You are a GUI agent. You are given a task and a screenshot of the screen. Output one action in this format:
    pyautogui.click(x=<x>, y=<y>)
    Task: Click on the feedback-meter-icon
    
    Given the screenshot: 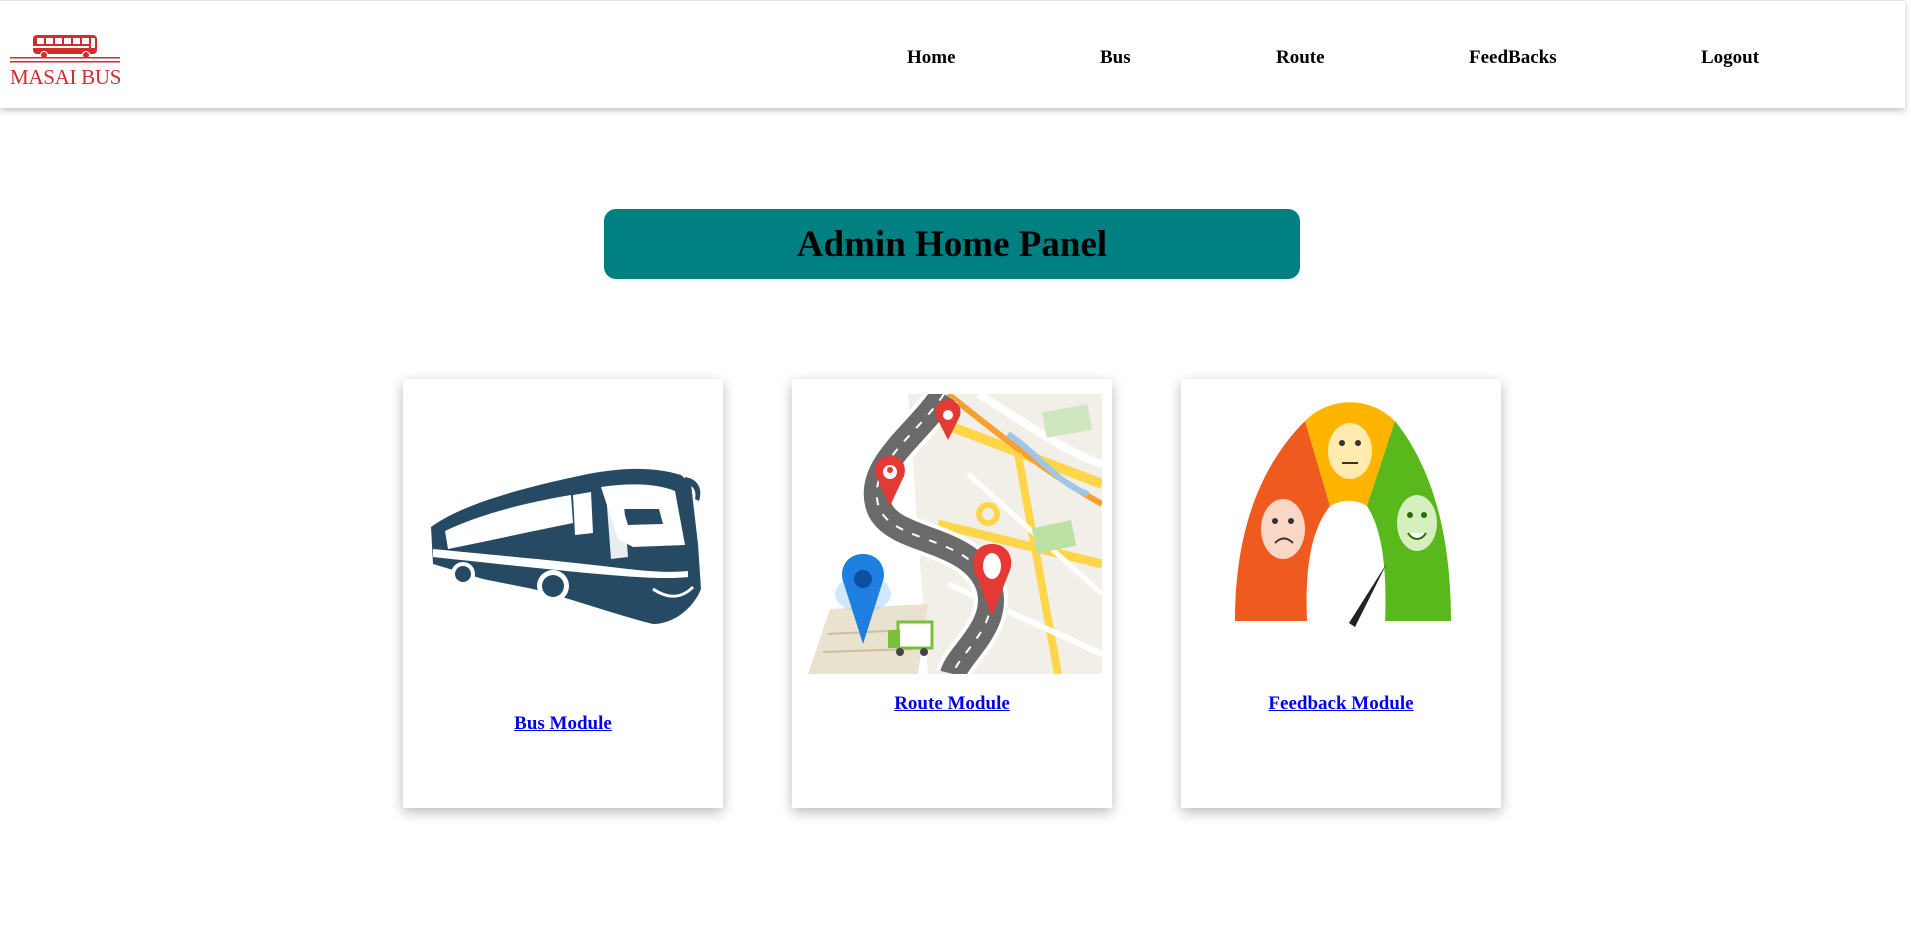 What is the action you would take?
    pyautogui.click(x=1343, y=514)
    